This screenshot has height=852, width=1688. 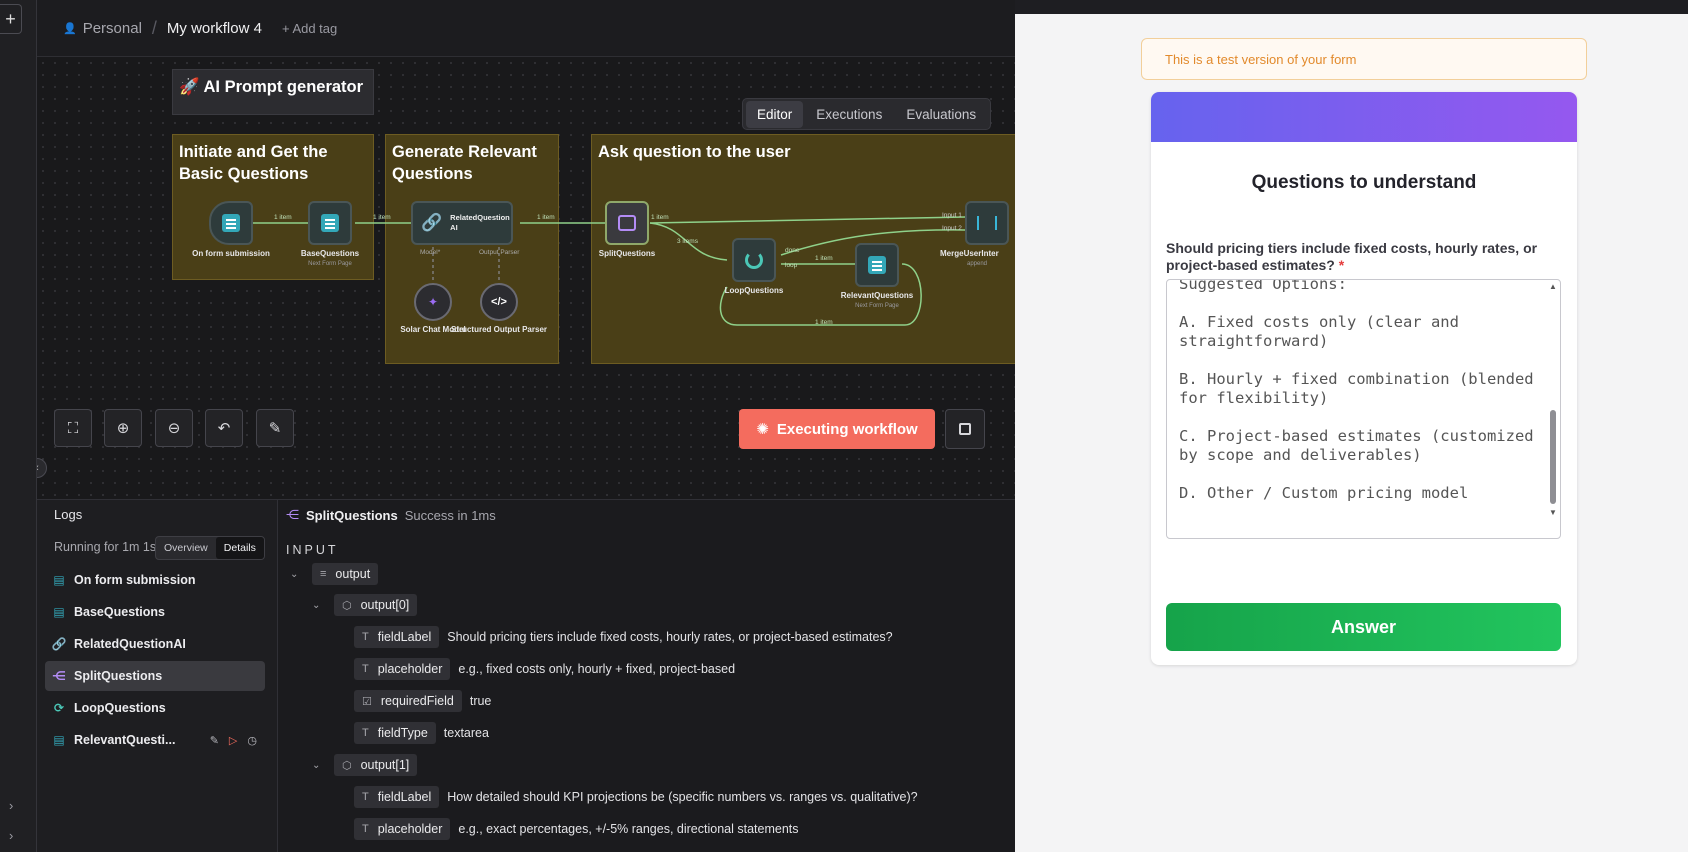 I want to click on boolean-type-icon: ☑, so click(x=367, y=701).